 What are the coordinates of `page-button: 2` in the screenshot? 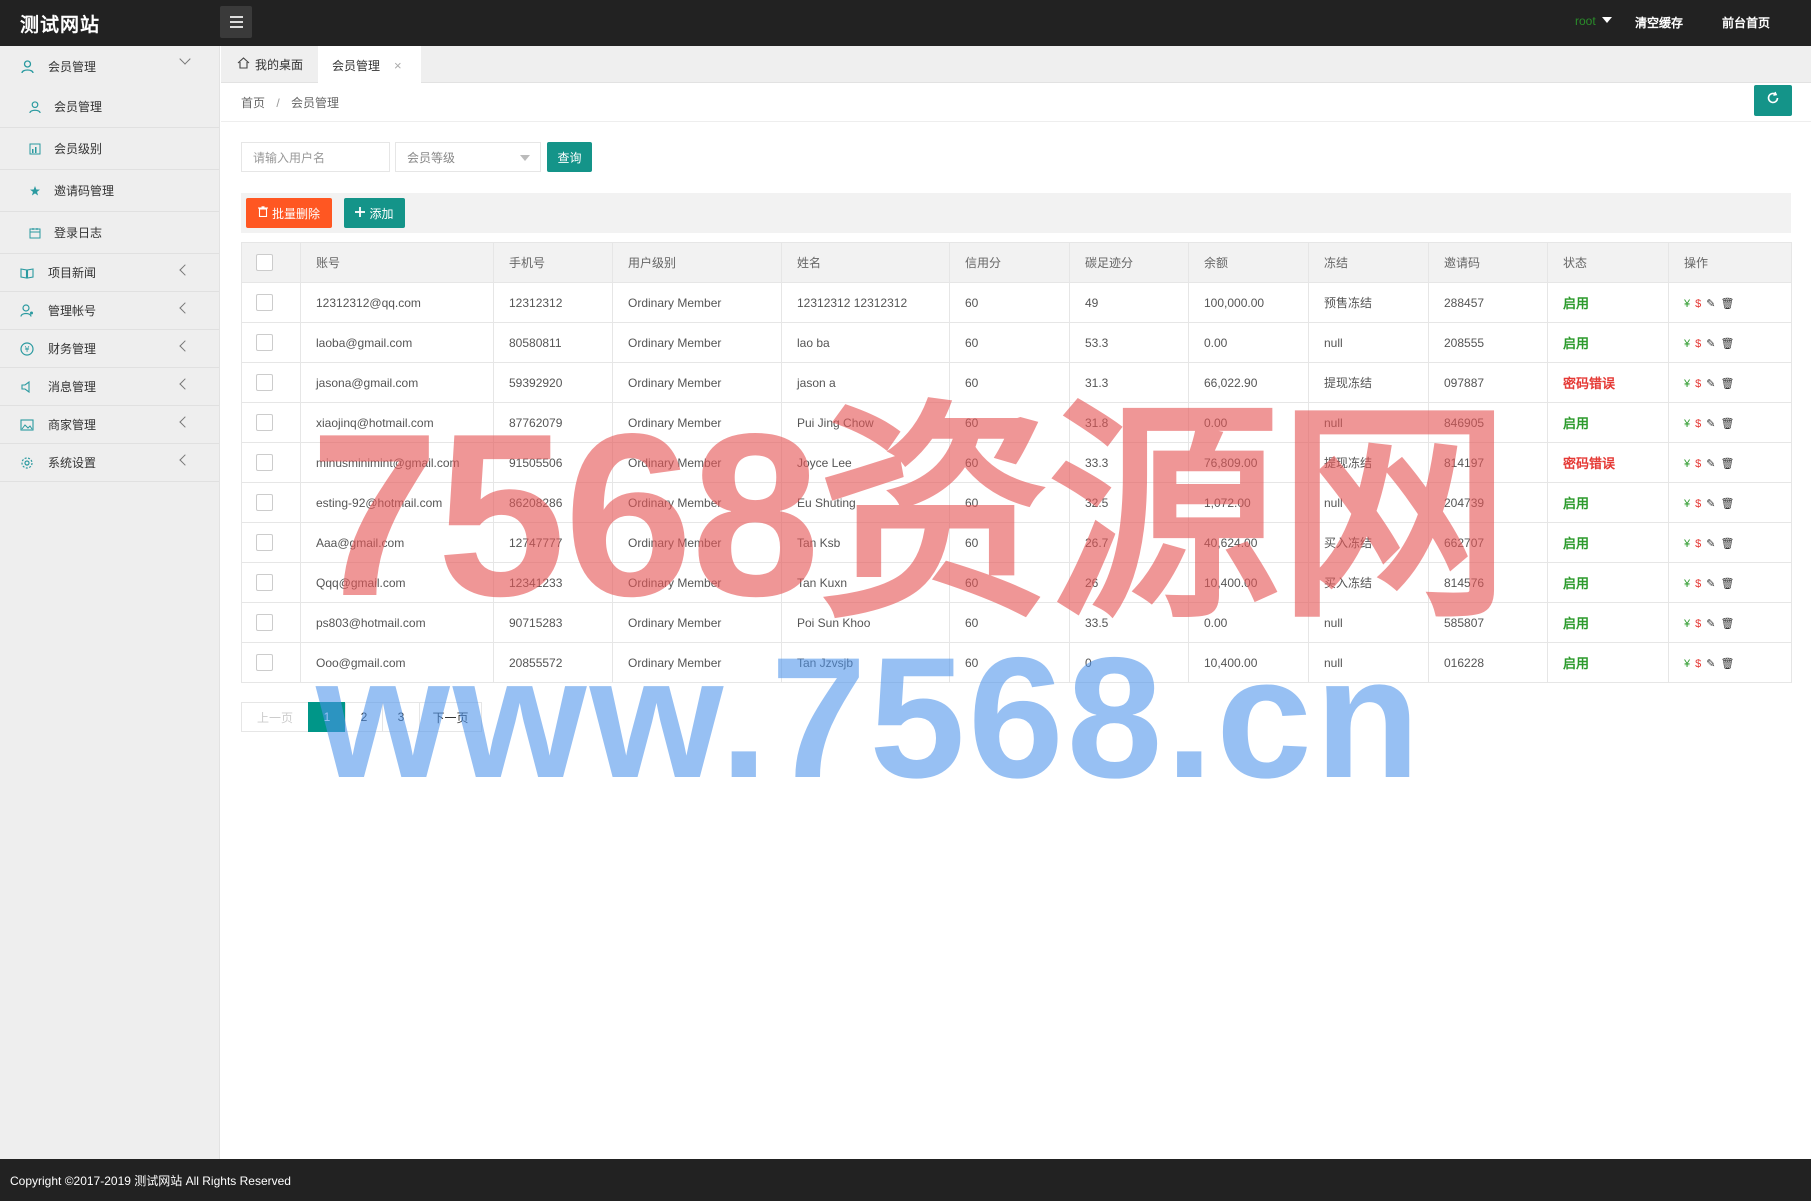 It's located at (364, 717).